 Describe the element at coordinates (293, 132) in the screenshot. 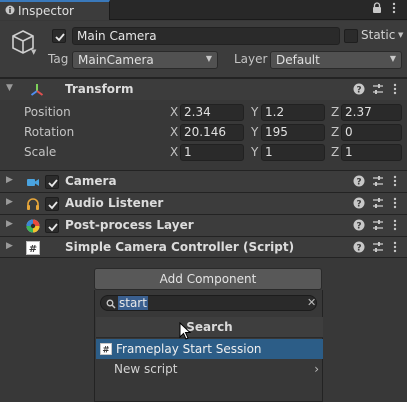

I see `rotation-y-field: 195` at that location.